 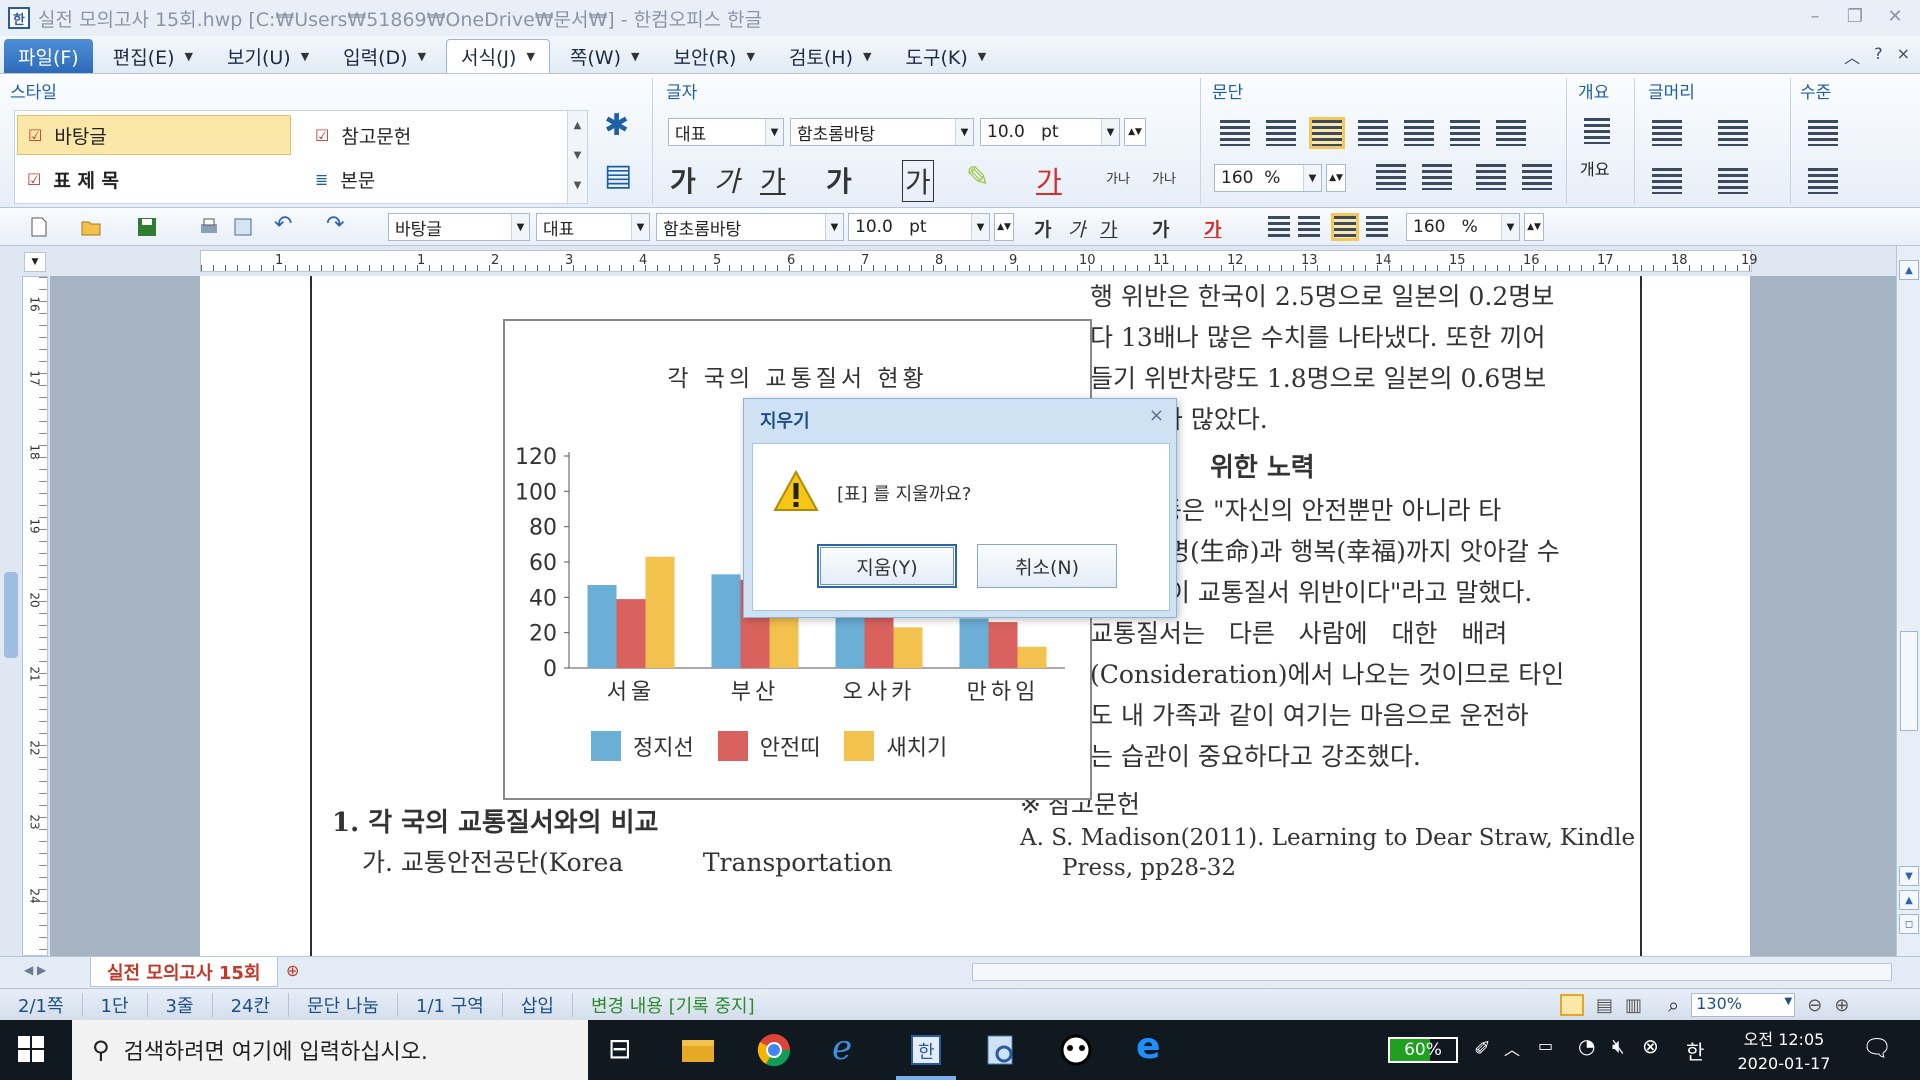 What do you see at coordinates (1733, 133) in the screenshot?
I see `bullet-style-icon` at bounding box center [1733, 133].